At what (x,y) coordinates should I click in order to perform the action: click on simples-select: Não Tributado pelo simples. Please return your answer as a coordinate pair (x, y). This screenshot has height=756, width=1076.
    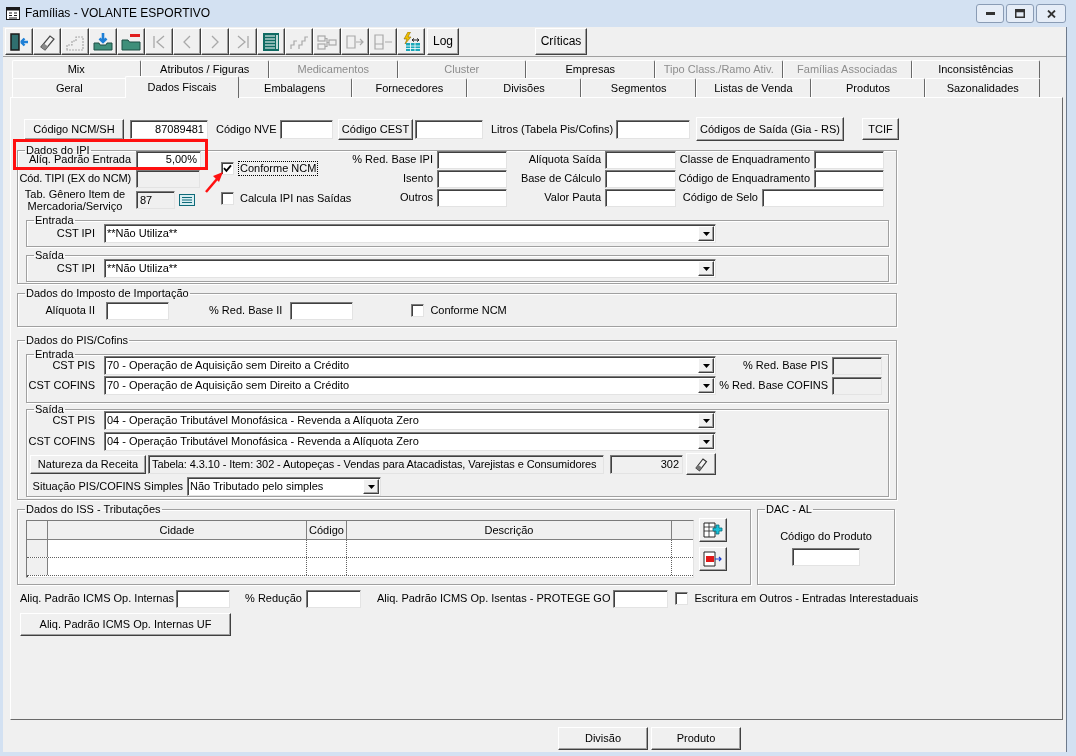
    Looking at the image, I should click on (284, 486).